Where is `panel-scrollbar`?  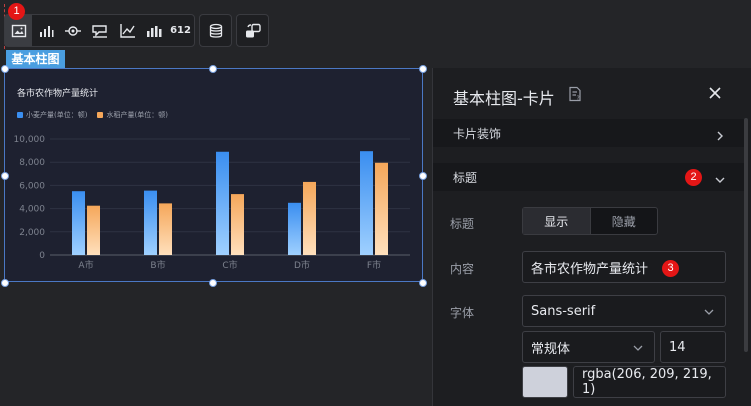
panel-scrollbar is located at coordinates (746, 235).